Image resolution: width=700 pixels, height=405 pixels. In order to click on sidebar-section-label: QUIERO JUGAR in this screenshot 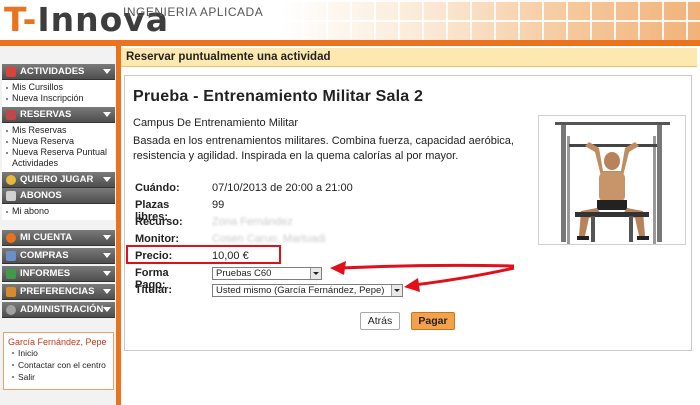, I will do `click(57, 179)`.